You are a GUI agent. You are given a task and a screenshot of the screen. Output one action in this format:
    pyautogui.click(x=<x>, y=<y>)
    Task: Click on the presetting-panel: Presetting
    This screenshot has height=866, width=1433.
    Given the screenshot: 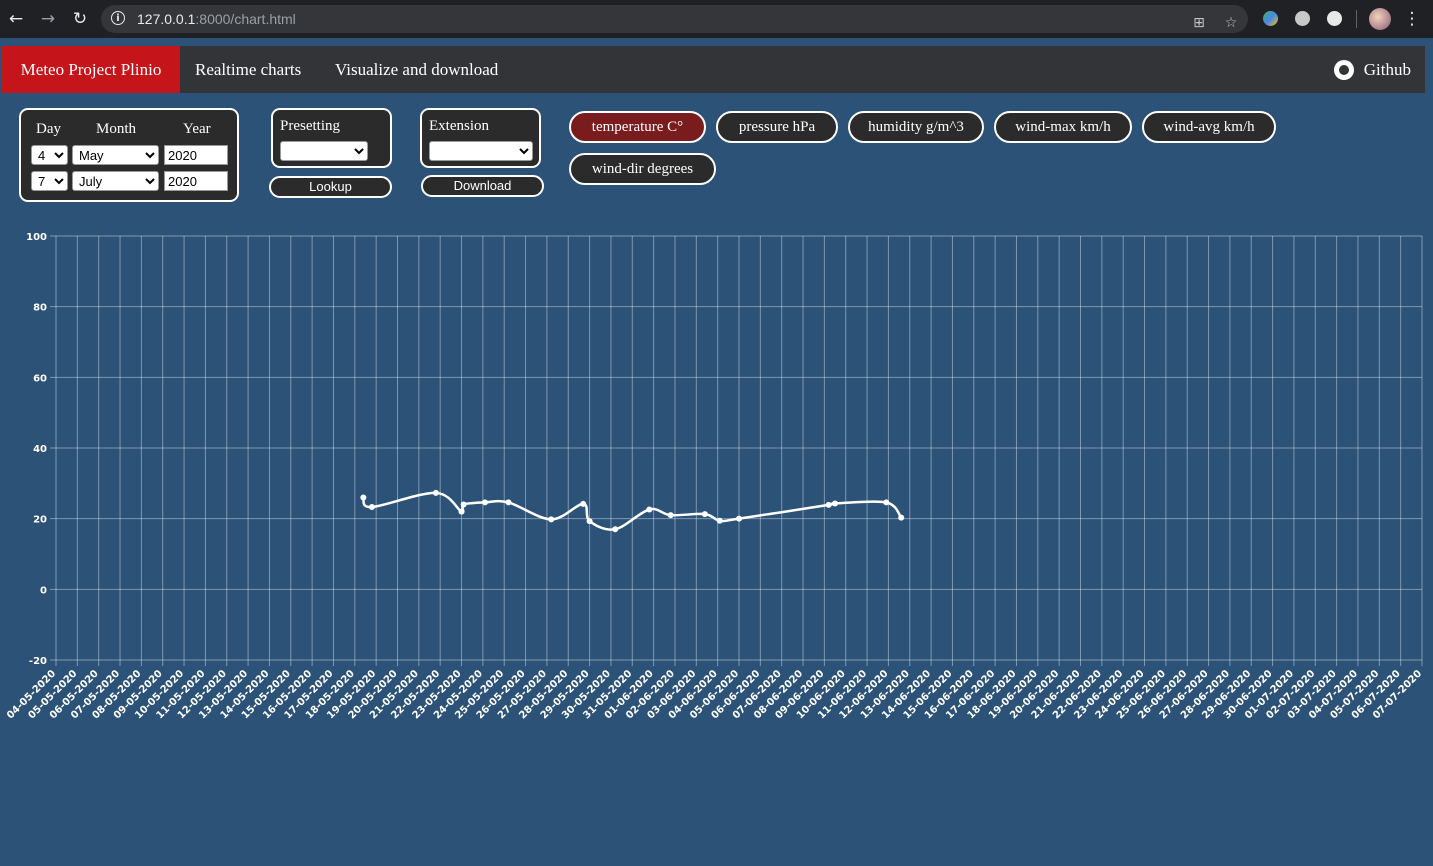 What is the action you would take?
    pyautogui.click(x=331, y=138)
    